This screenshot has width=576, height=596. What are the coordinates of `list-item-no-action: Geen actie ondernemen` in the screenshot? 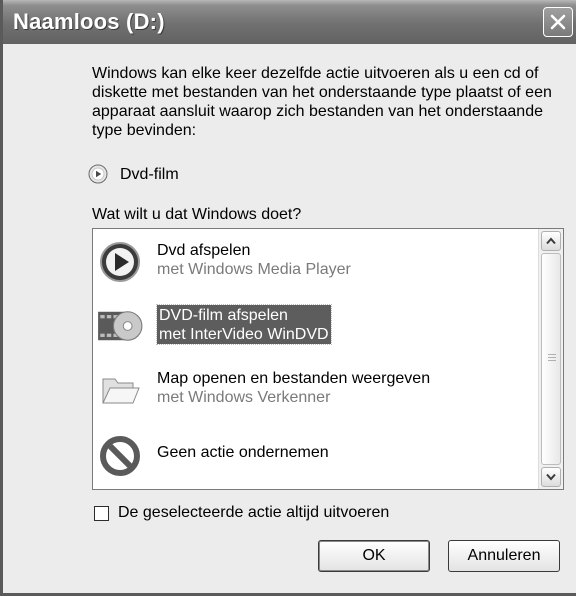 It's located at (316, 453).